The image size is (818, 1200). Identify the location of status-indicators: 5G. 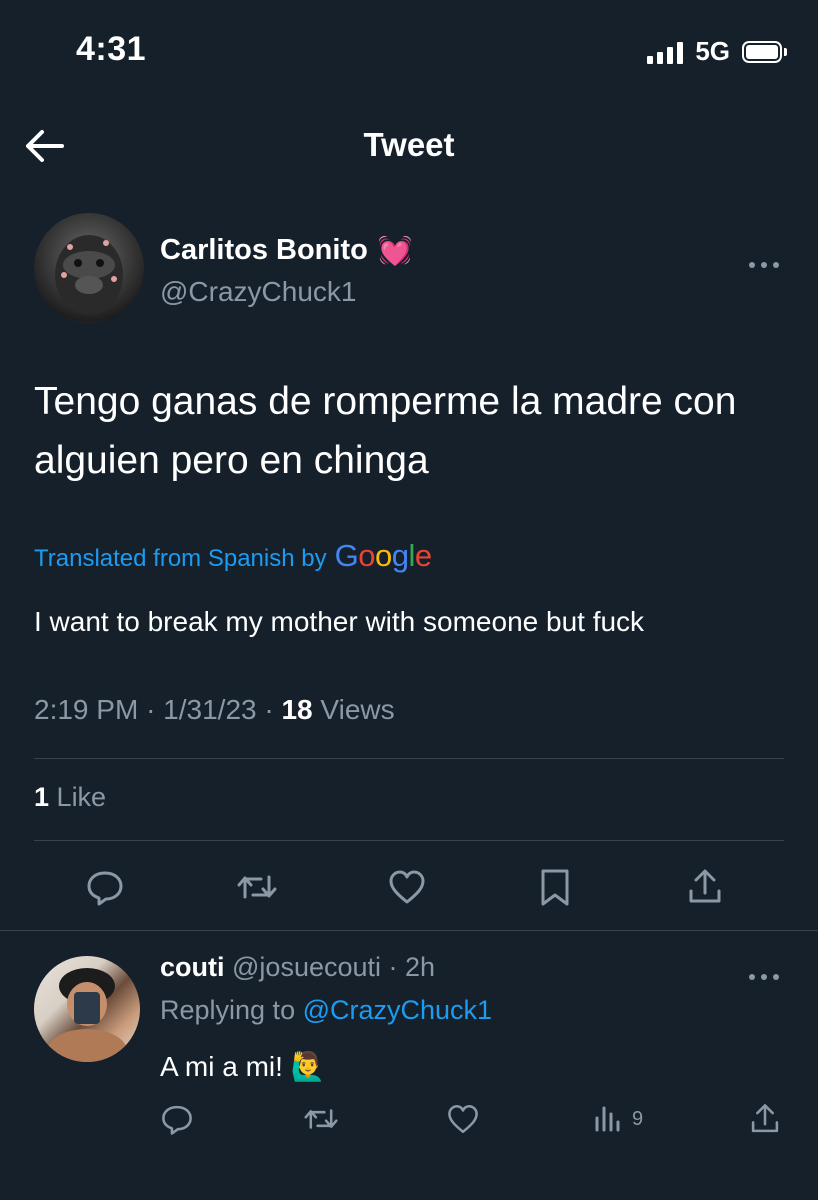
(717, 51).